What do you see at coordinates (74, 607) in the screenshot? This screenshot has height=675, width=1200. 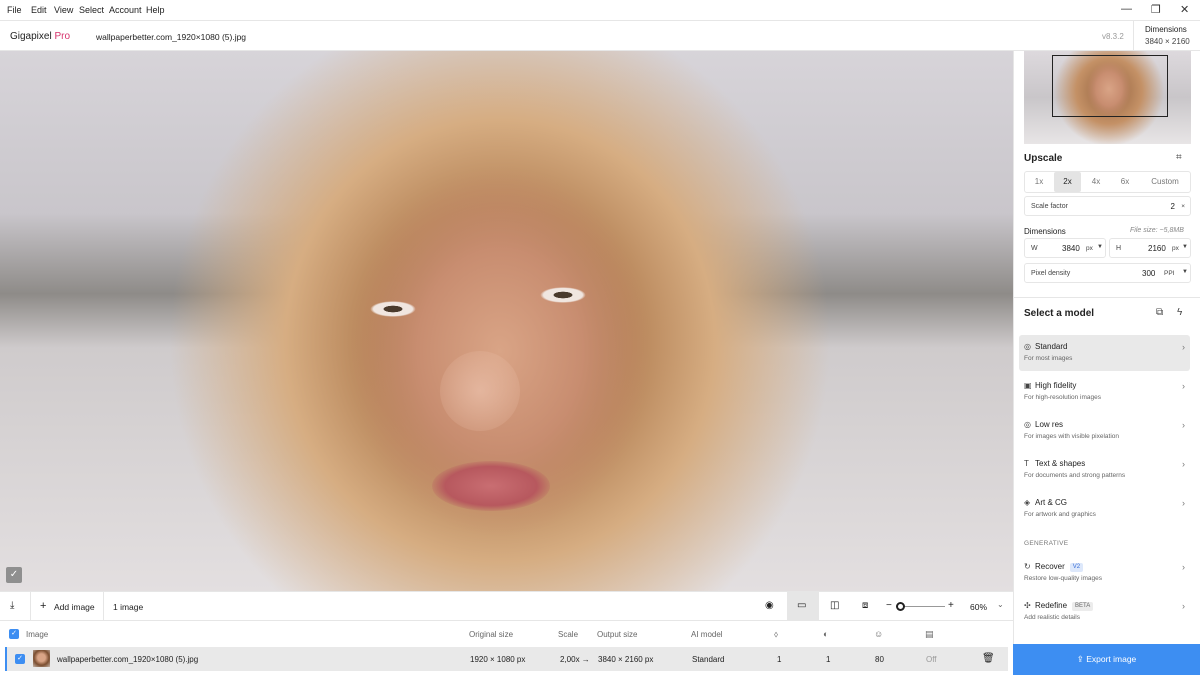 I see `add-image-button: Add image` at bounding box center [74, 607].